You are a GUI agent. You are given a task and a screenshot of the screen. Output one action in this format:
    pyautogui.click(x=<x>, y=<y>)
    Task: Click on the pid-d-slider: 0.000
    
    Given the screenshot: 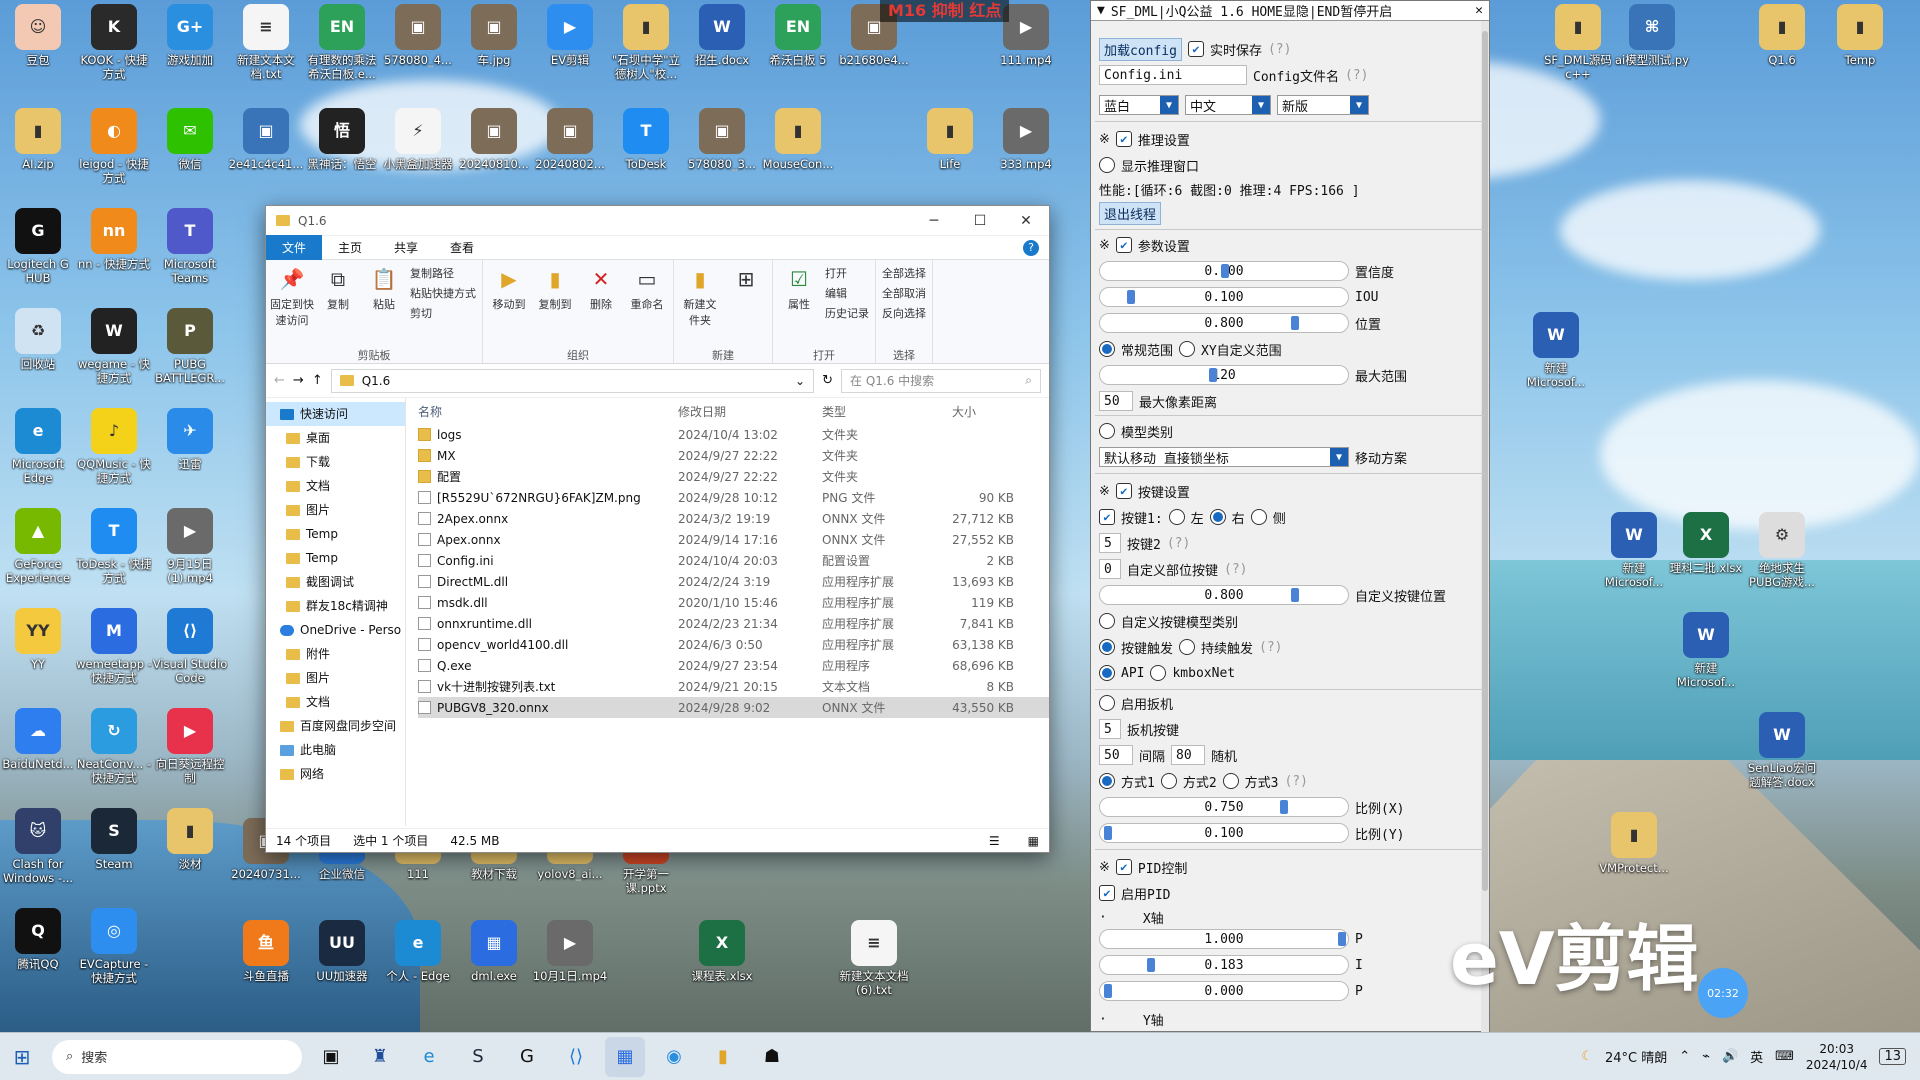 What is the action you would take?
    pyautogui.click(x=1224, y=991)
    